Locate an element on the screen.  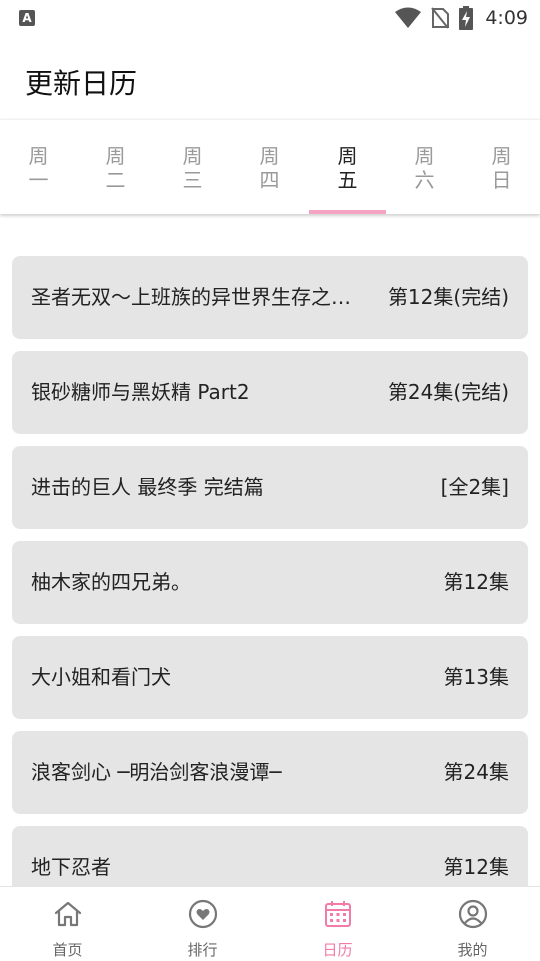
anime-title: 银砂糖师与黑妖精 Part2 is located at coordinates (140, 392).